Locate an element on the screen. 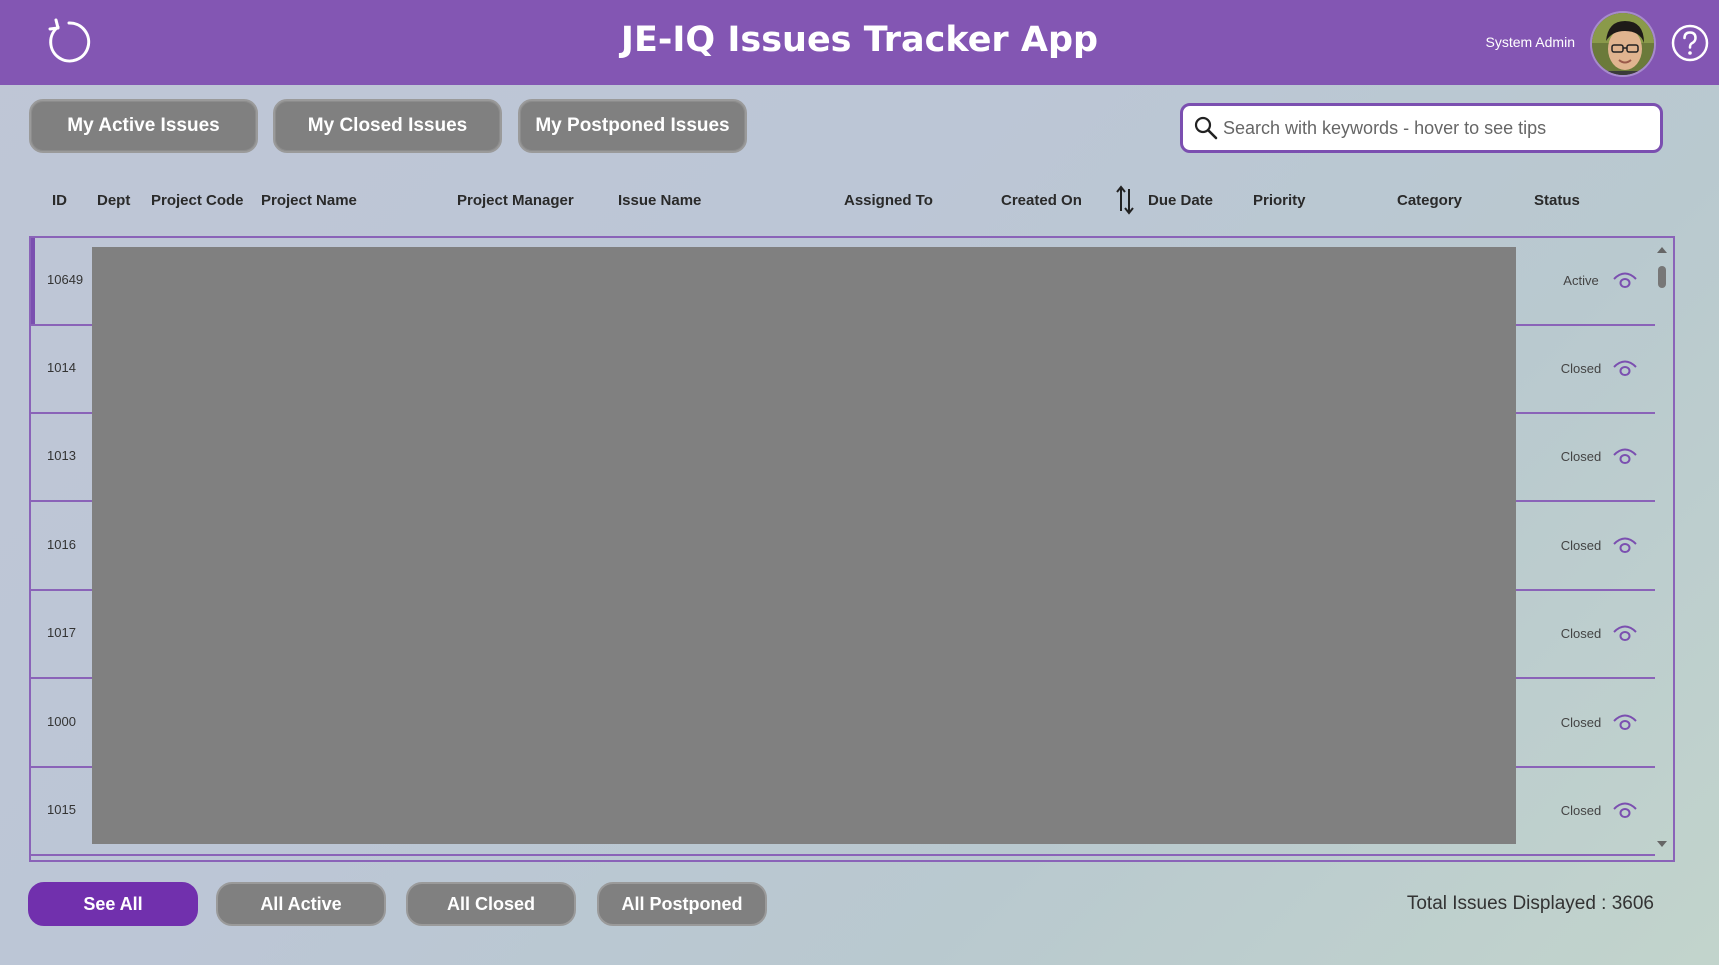 This screenshot has height=965, width=1719. total-issues-count: Total Issues Displayed : 3606 is located at coordinates (1530, 903).